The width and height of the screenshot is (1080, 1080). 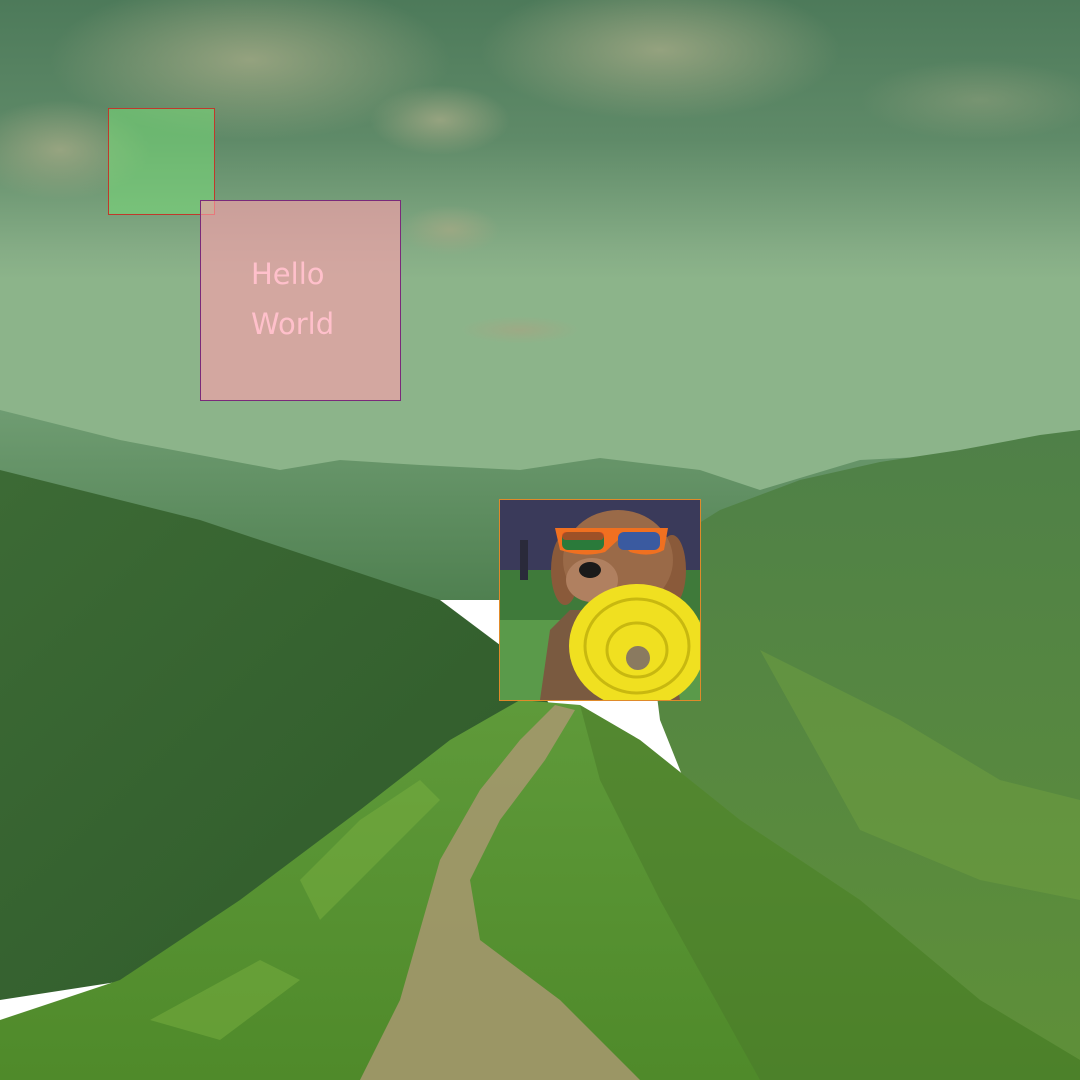 I want to click on green-translucent-square, so click(x=161, y=161).